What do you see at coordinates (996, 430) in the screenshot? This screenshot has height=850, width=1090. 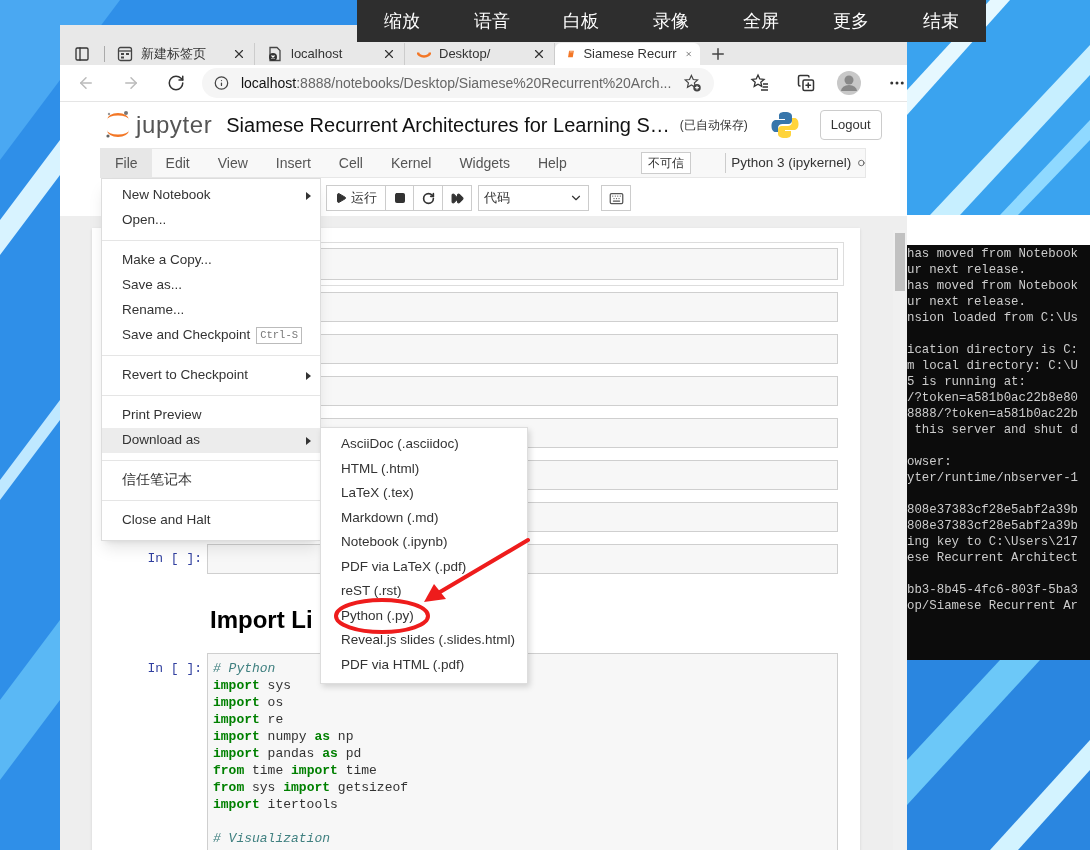 I see `terminal-line: this server and shut d` at bounding box center [996, 430].